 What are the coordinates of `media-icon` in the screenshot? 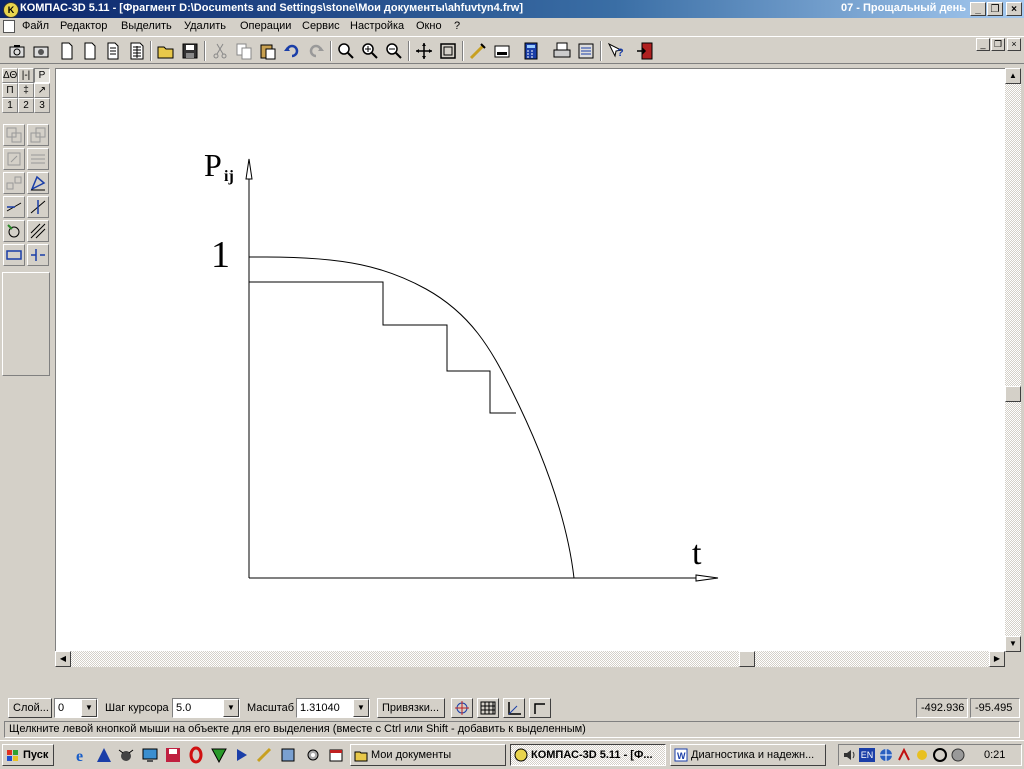 It's located at (265, 755).